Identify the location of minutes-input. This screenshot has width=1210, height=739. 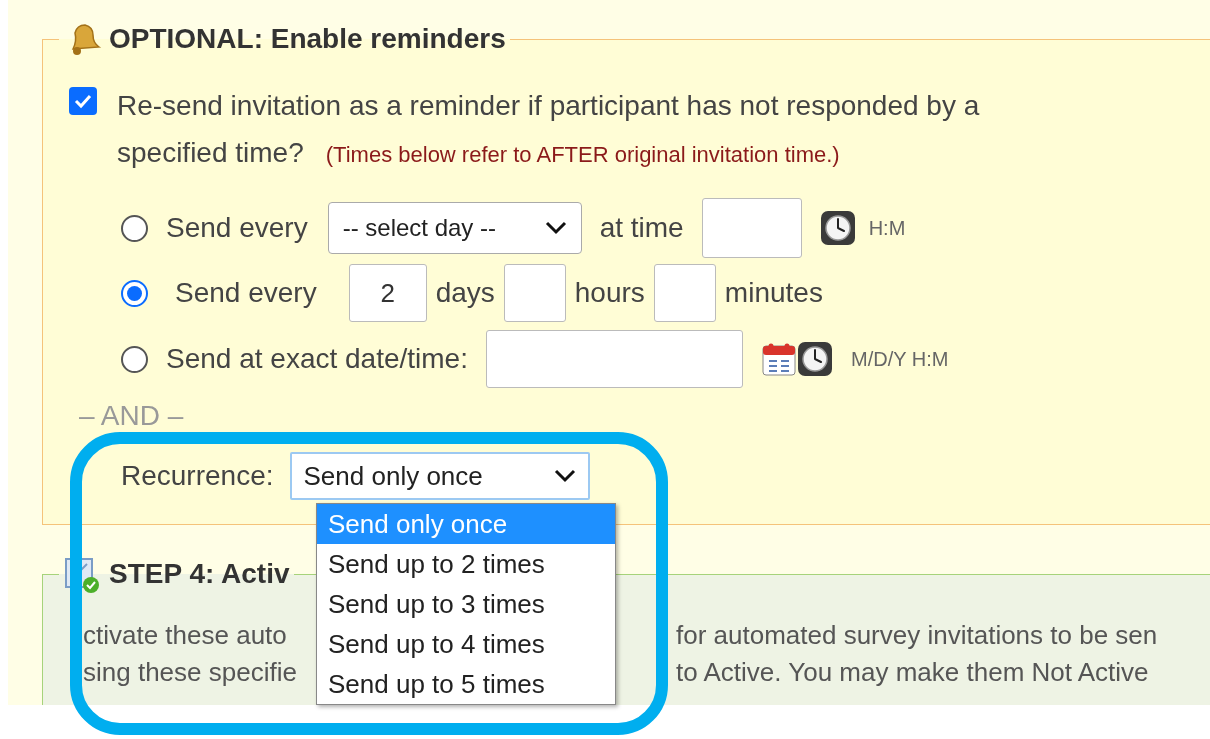
(684, 293).